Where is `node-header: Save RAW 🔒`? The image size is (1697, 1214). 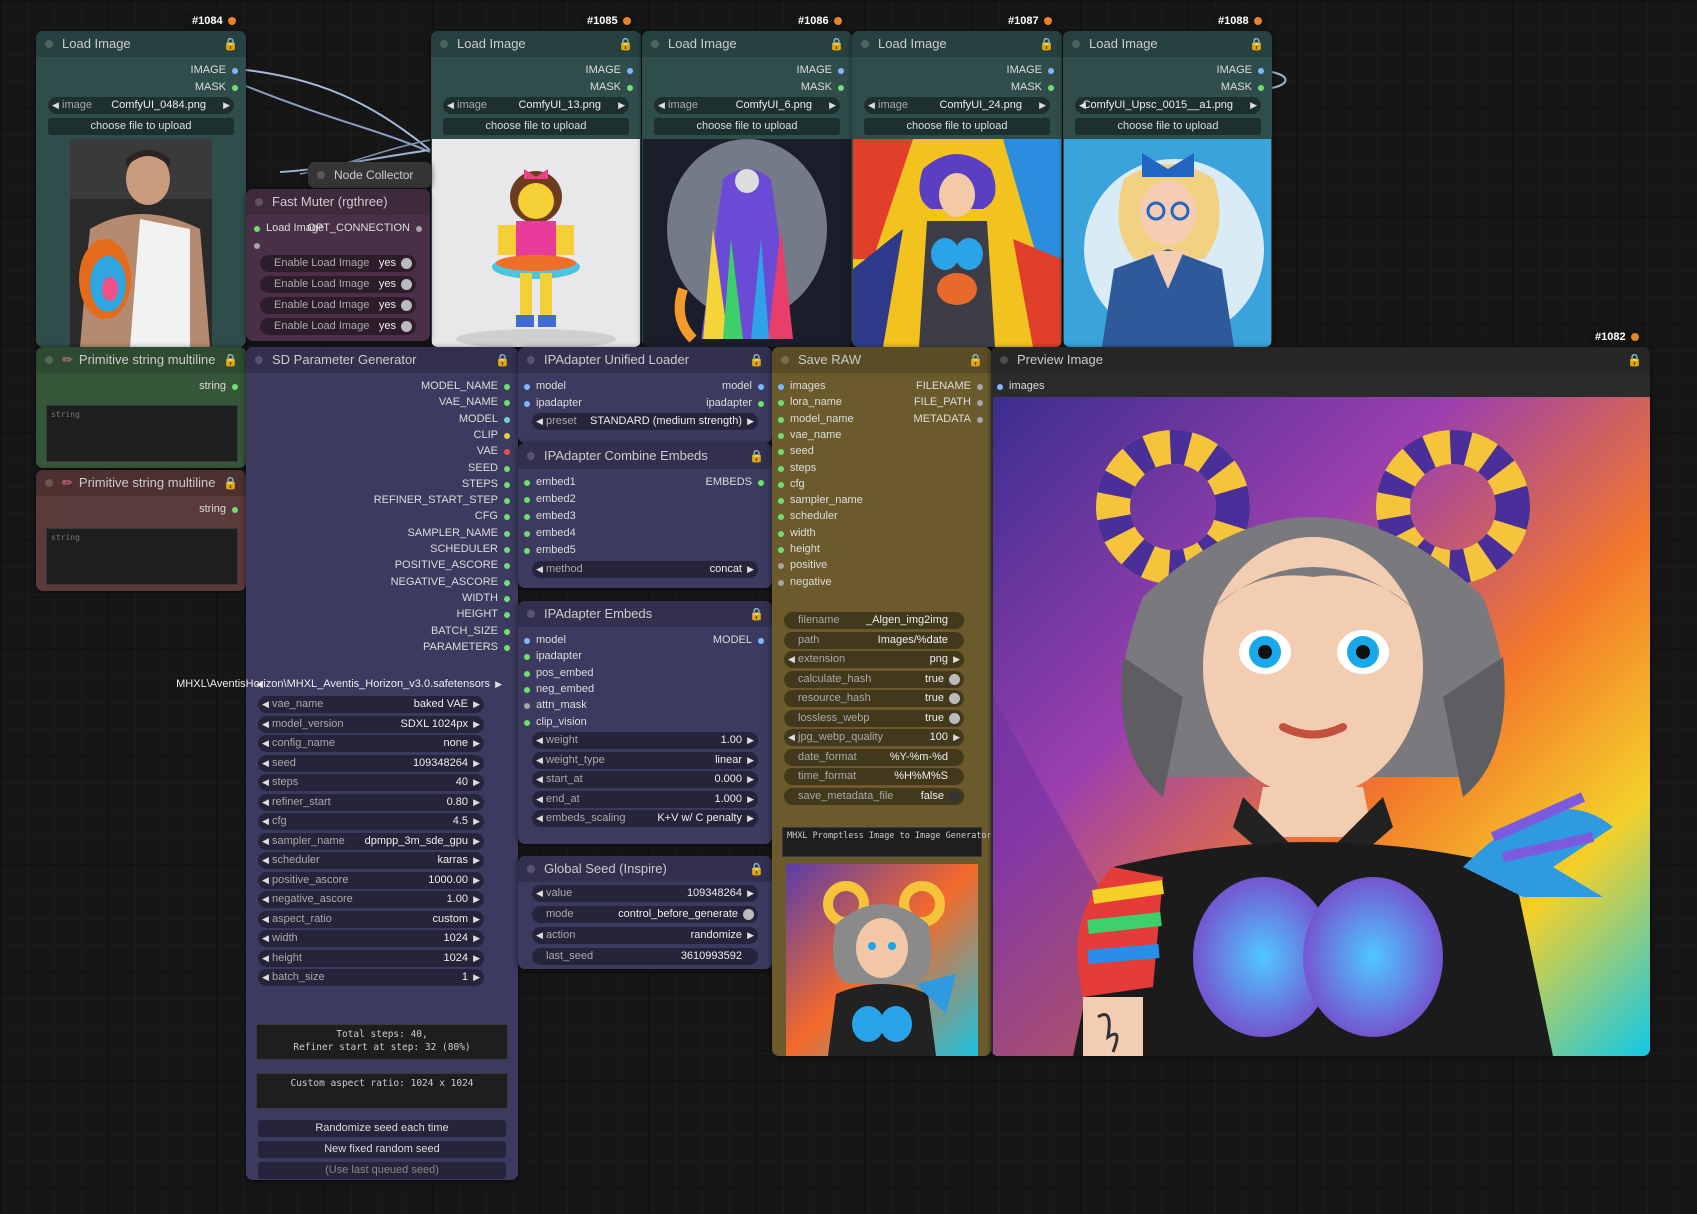 node-header: Save RAW 🔒 is located at coordinates (881, 360).